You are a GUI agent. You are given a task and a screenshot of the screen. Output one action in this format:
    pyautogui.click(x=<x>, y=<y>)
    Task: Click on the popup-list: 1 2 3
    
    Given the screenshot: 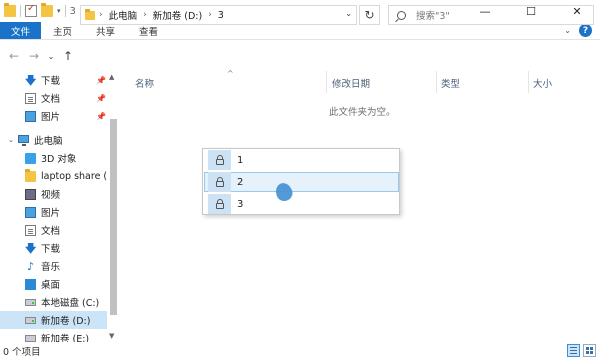 What is the action you would take?
    pyautogui.click(x=301, y=181)
    